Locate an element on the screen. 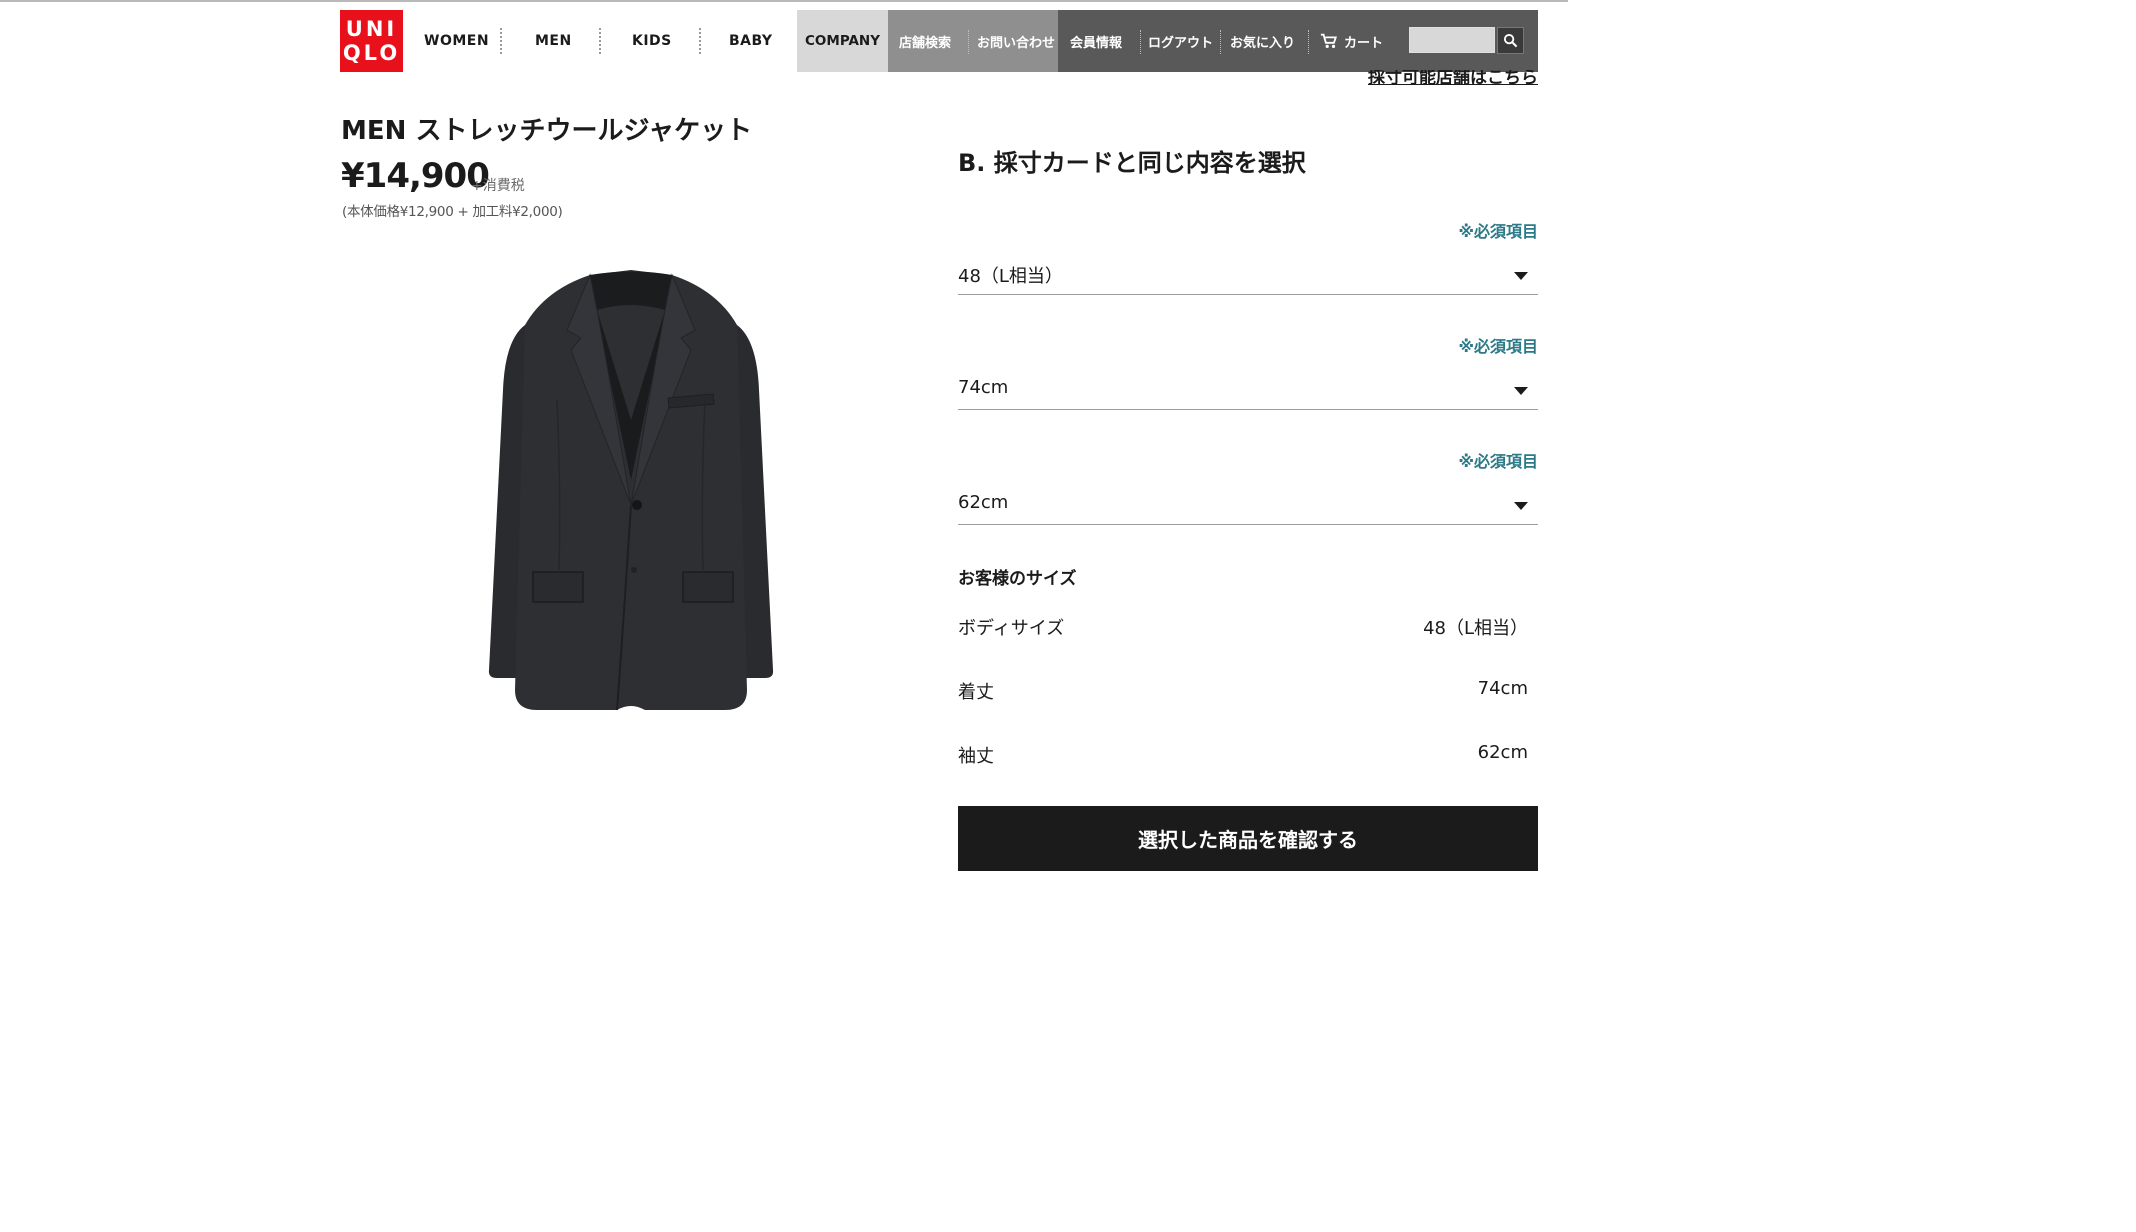 This screenshot has height=1232, width=2136. store-search-link: 店舗検索 is located at coordinates (925, 41).